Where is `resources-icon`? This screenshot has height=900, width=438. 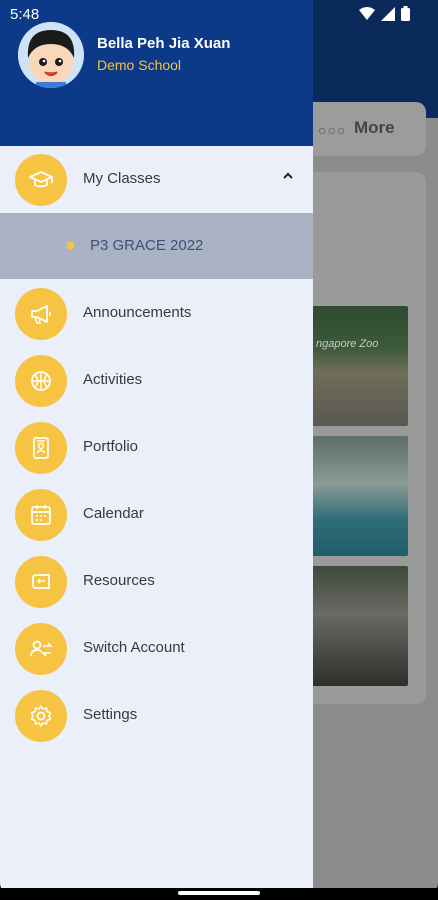 resources-icon is located at coordinates (41, 582).